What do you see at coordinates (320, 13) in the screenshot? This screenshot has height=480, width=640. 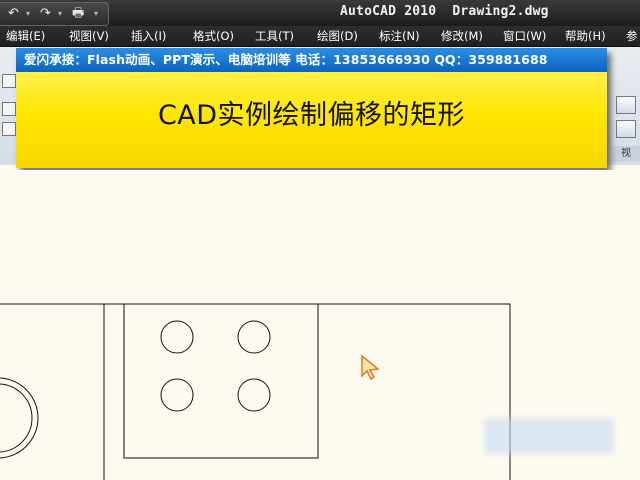 I see `title-bar: ↶ ▾ ↷ ▾ 🖶 ▾ AutoCAD 2010 Drawing2.dwg` at bounding box center [320, 13].